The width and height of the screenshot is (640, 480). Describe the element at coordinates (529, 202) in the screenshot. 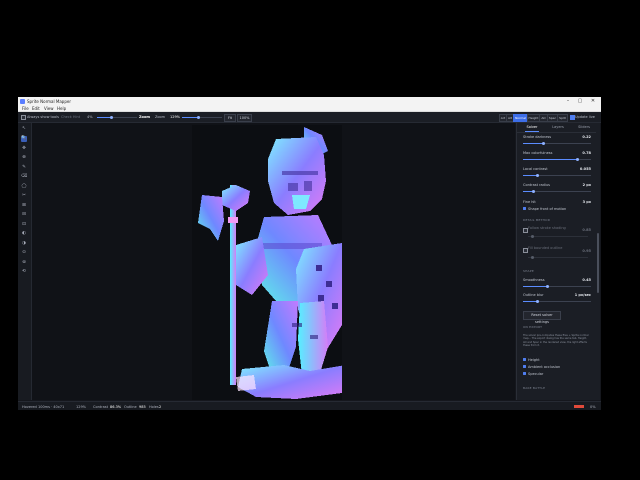

I see `fine-hit-label: Fine hit` at that location.